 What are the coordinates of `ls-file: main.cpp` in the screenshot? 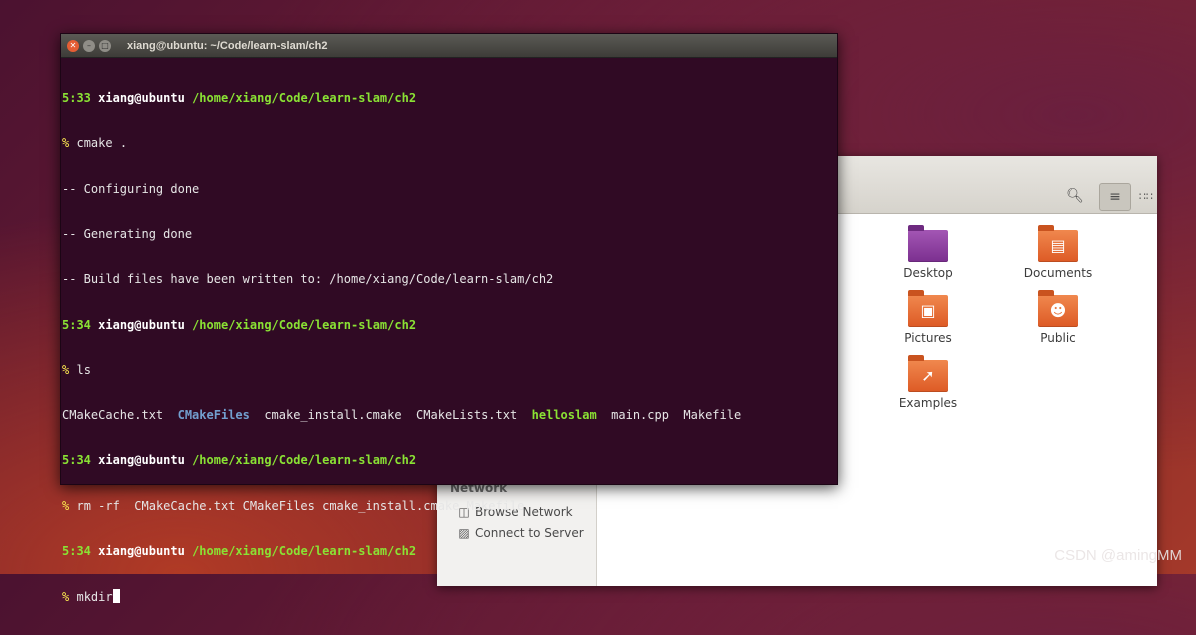 It's located at (640, 415).